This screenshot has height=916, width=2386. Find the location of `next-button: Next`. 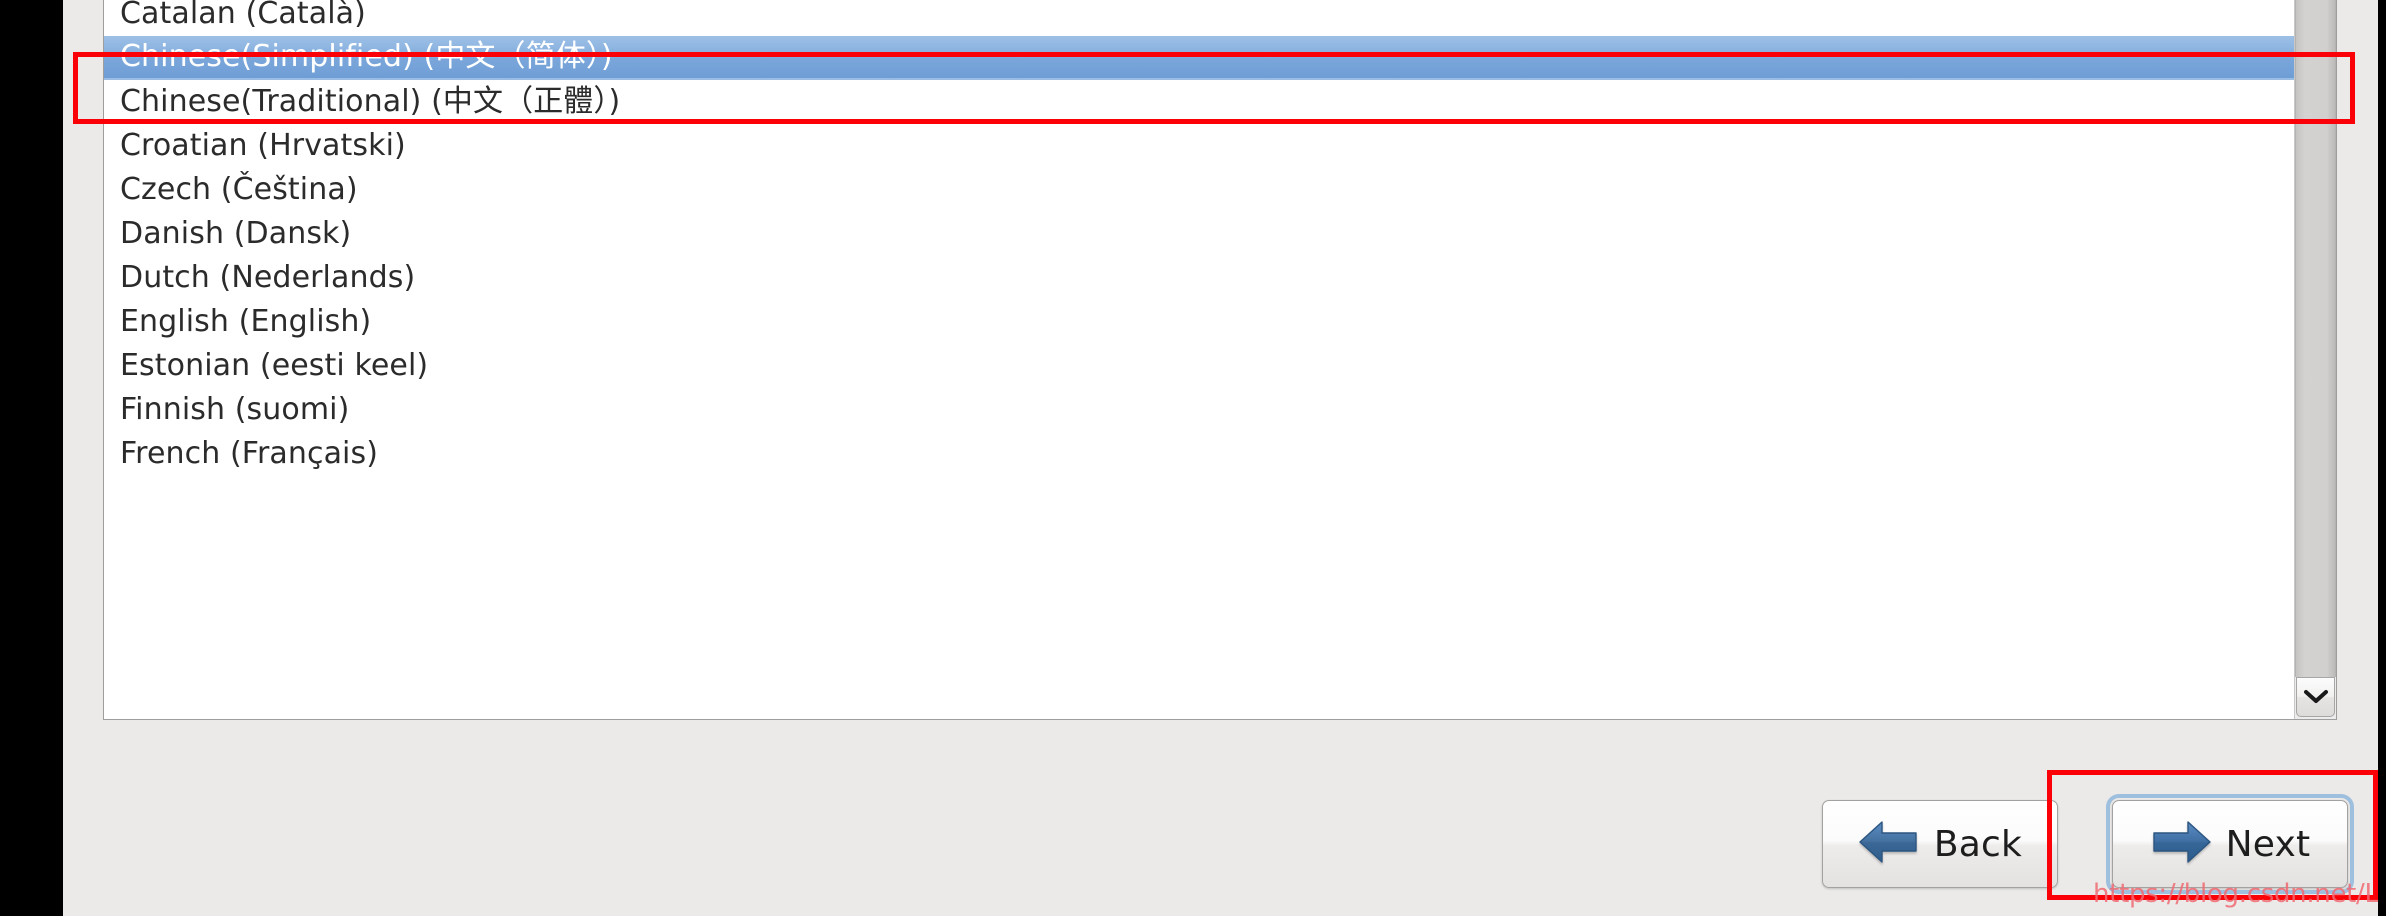

next-button: Next is located at coordinates (2230, 844).